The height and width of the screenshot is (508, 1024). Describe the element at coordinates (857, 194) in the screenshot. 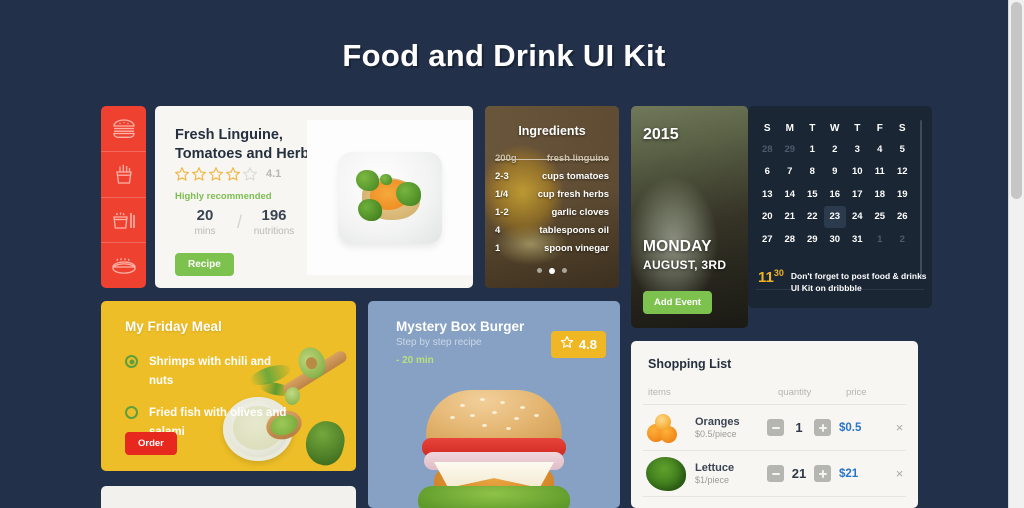

I see `calendar-day: 17` at that location.